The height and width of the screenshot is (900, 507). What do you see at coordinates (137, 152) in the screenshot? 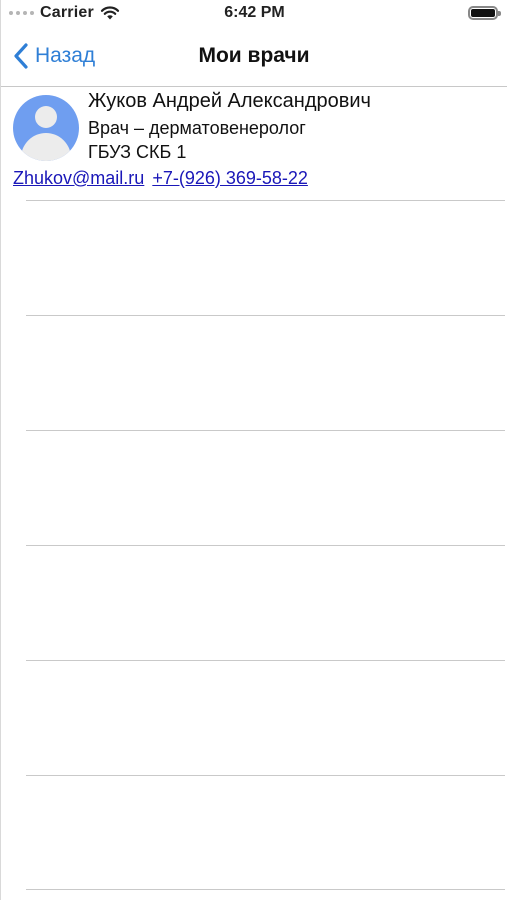
I see `doctor-organization: ГБУЗ СКБ 1` at bounding box center [137, 152].